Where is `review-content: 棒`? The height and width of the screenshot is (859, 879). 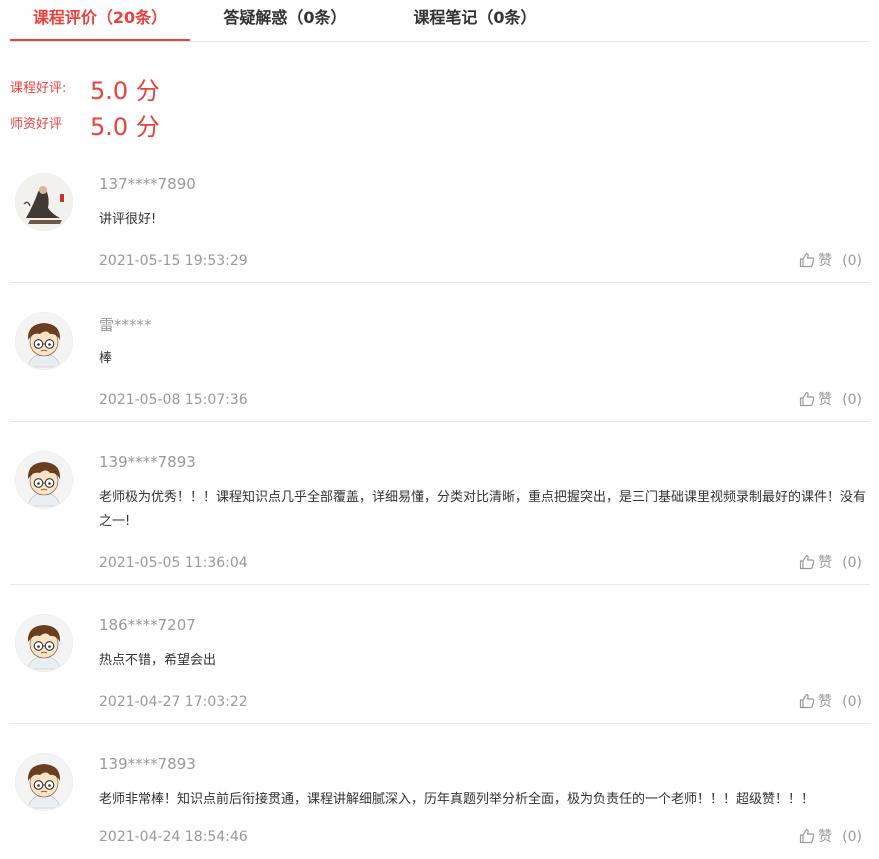 review-content: 棒 is located at coordinates (106, 358).